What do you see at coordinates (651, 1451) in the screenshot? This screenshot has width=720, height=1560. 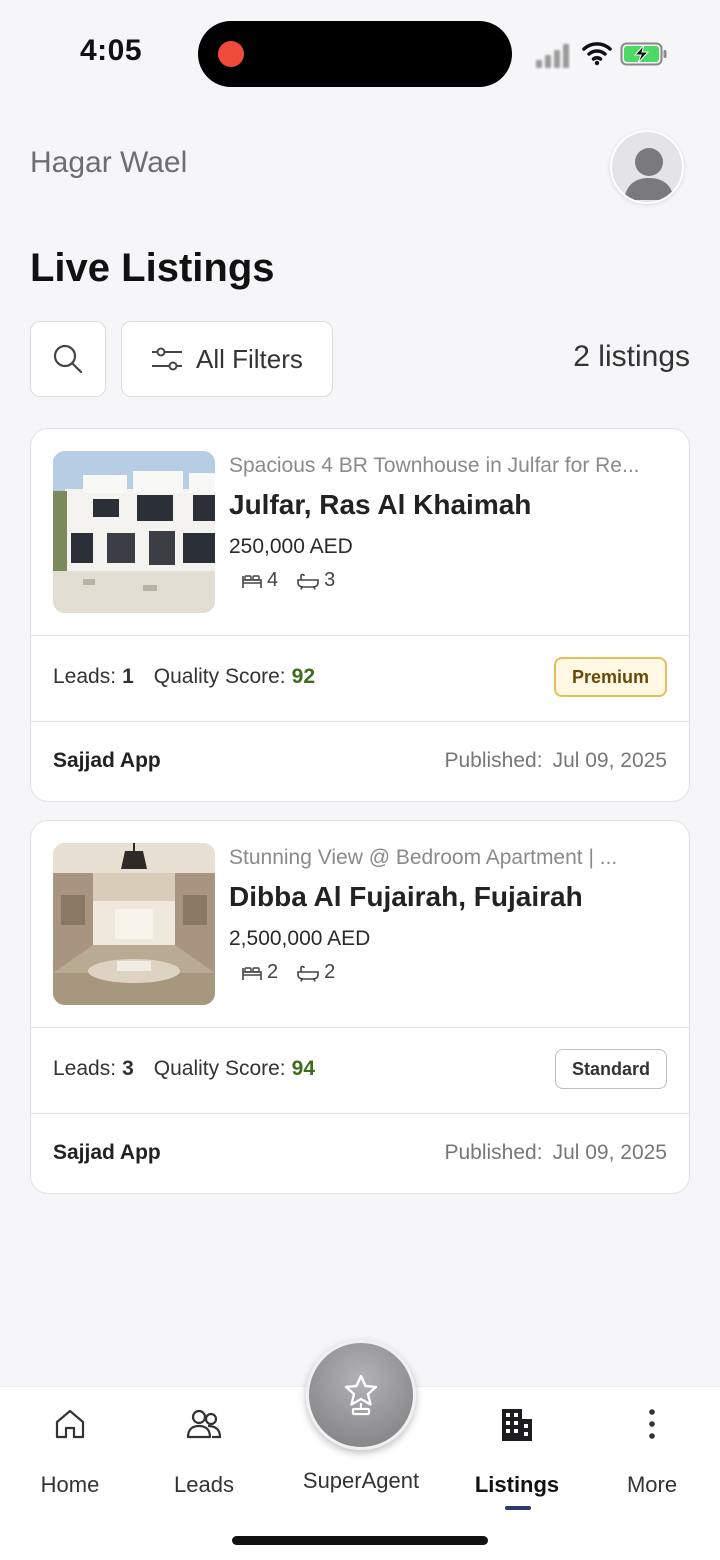 I see `nav-more: More` at bounding box center [651, 1451].